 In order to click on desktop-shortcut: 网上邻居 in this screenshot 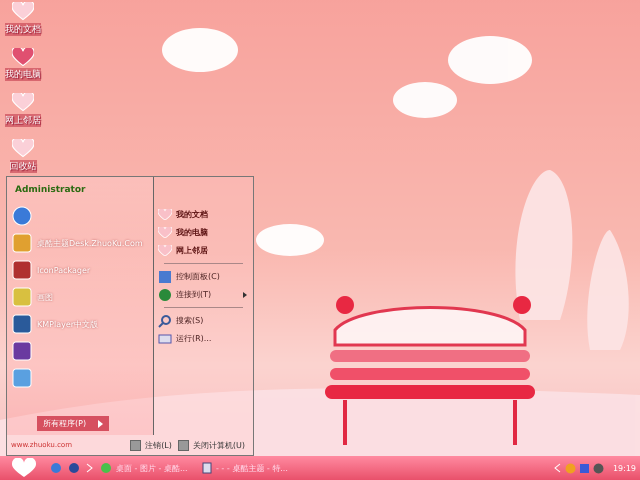, I will do `click(23, 110)`.